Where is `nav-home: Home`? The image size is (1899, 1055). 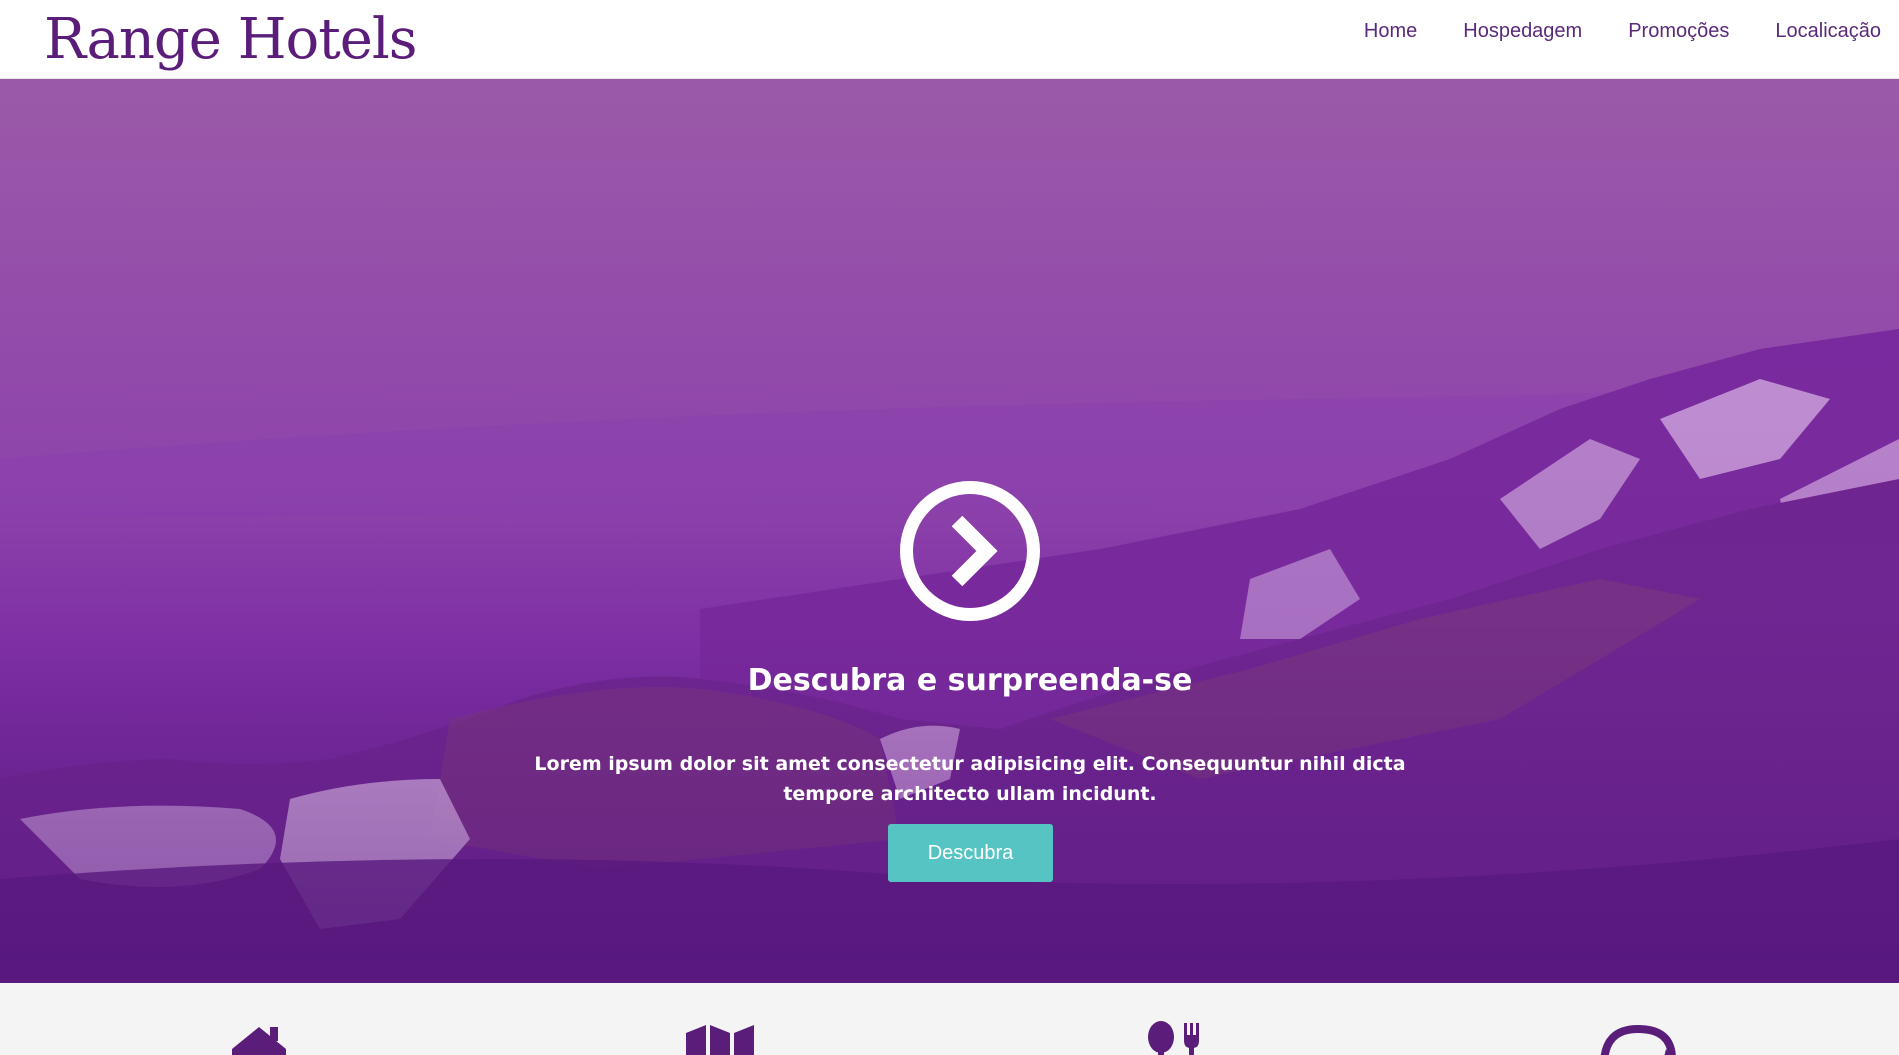 nav-home: Home is located at coordinates (1390, 31).